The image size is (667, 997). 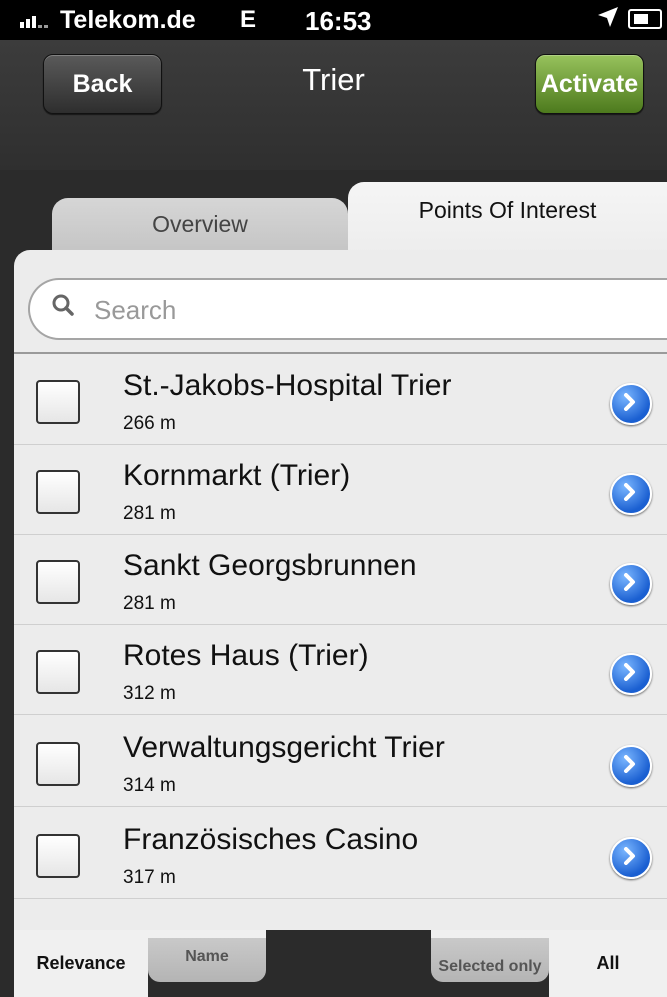 I want to click on poi-name: Kornmarkt (Trier), so click(x=237, y=475).